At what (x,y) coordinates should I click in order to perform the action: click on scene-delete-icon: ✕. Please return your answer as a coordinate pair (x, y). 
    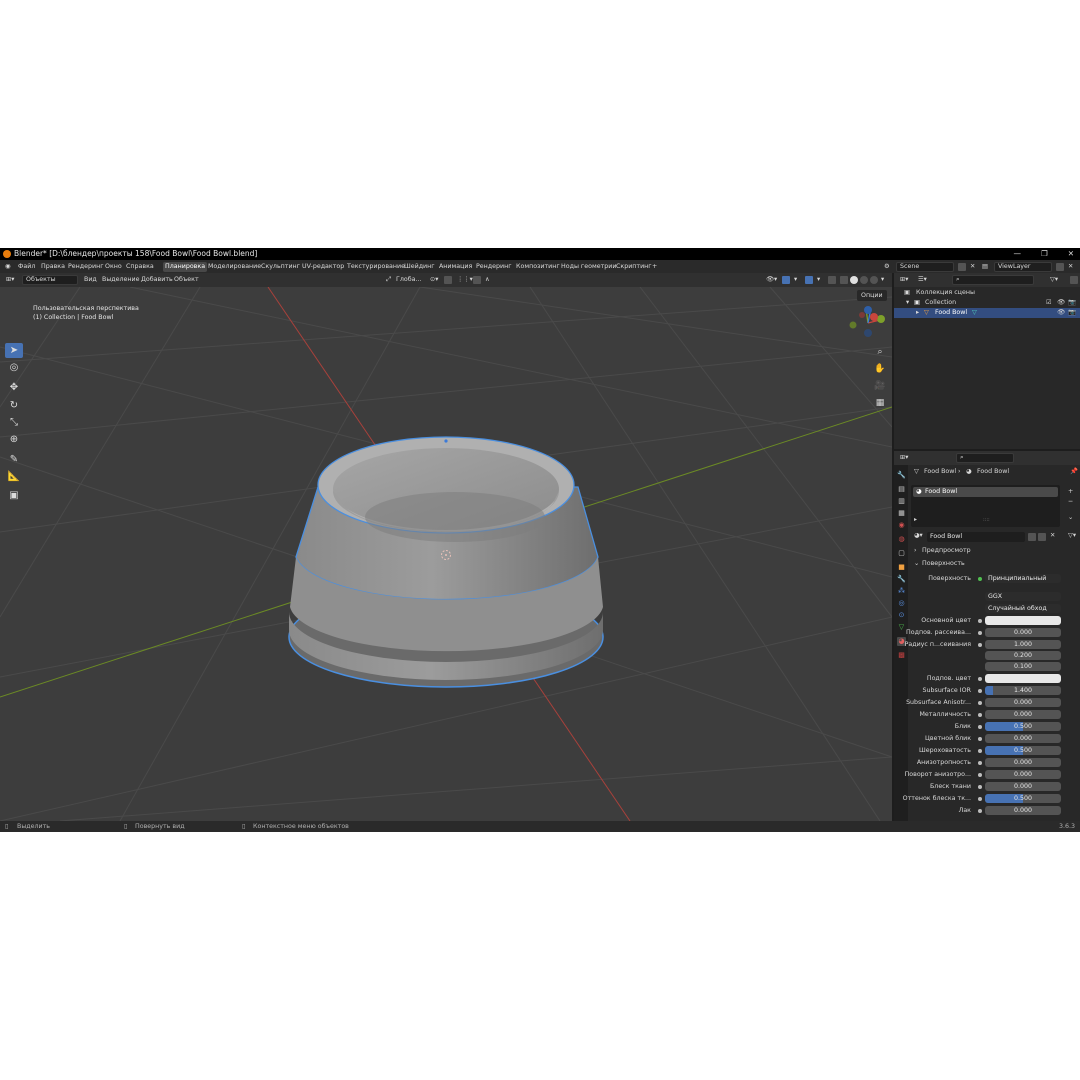
    Looking at the image, I should click on (972, 267).